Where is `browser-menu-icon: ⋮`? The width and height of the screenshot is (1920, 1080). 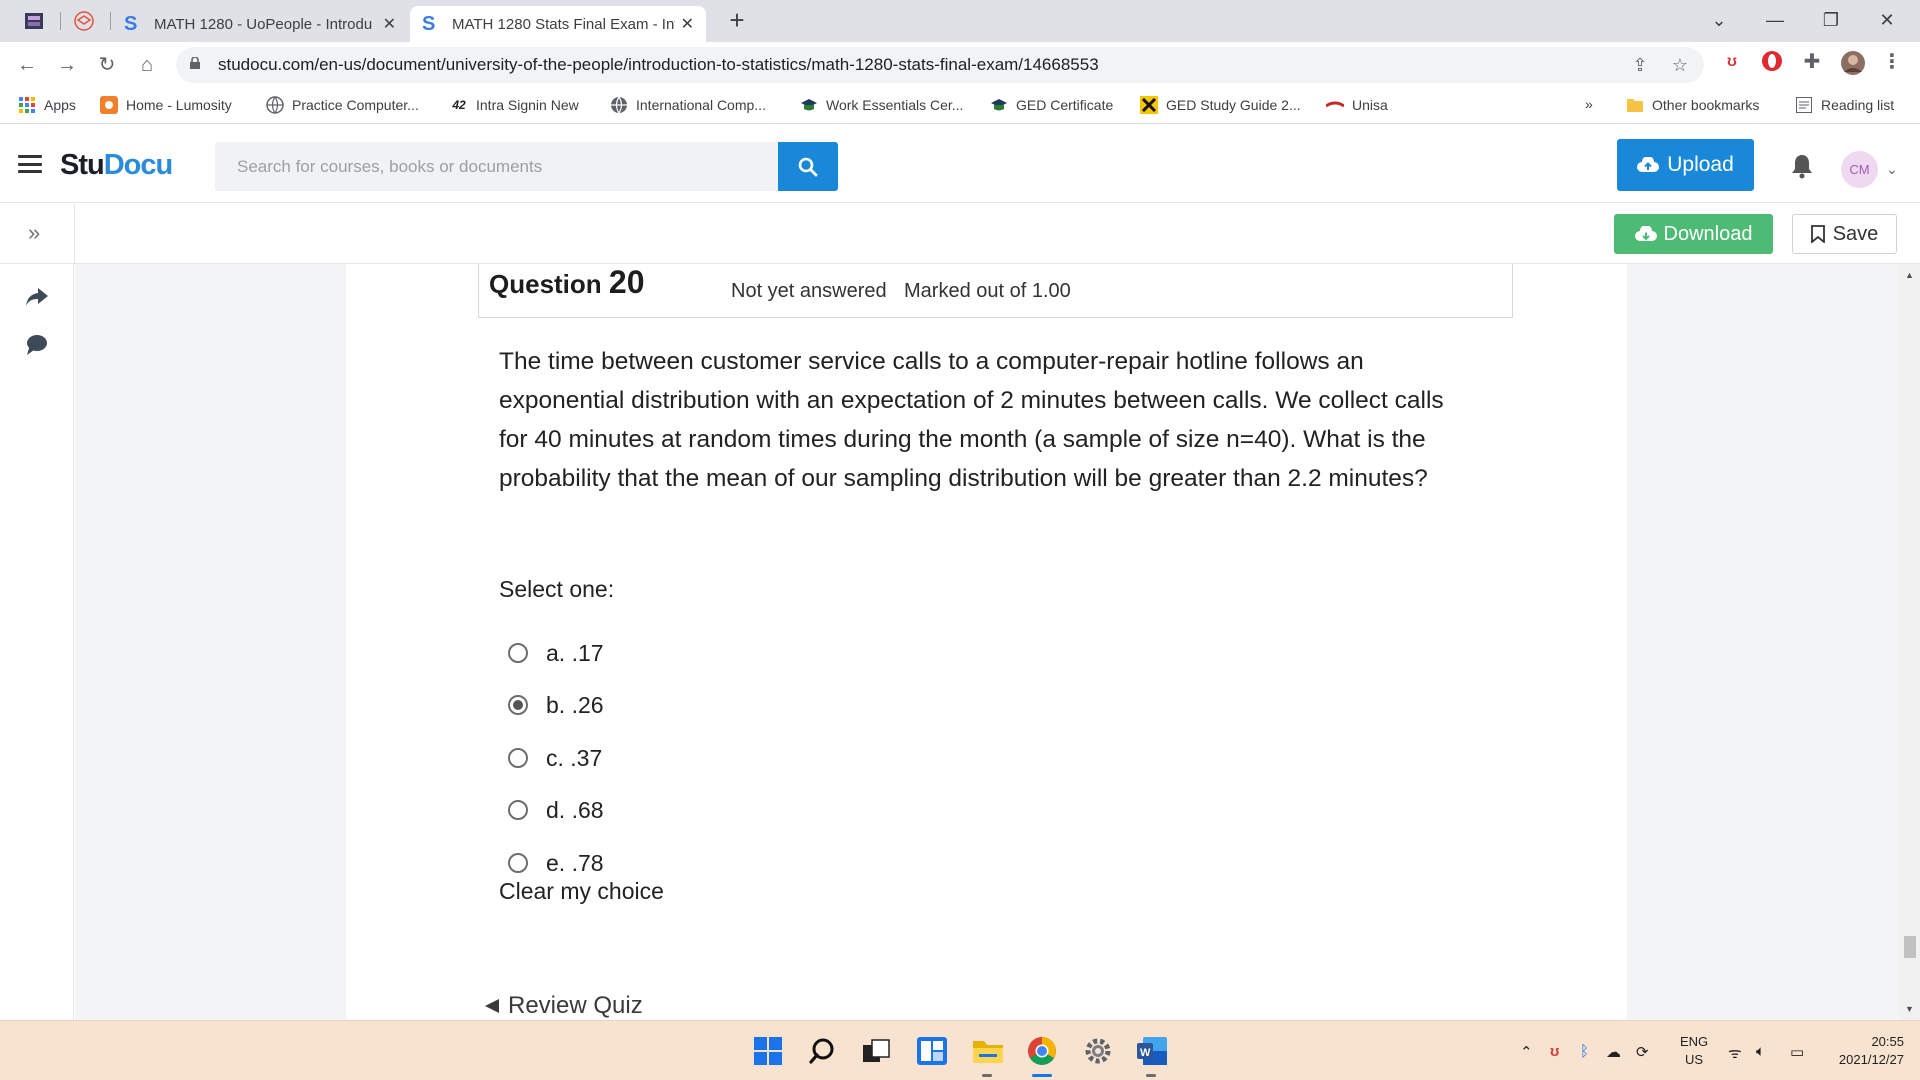
browser-menu-icon: ⋮ is located at coordinates (1892, 62).